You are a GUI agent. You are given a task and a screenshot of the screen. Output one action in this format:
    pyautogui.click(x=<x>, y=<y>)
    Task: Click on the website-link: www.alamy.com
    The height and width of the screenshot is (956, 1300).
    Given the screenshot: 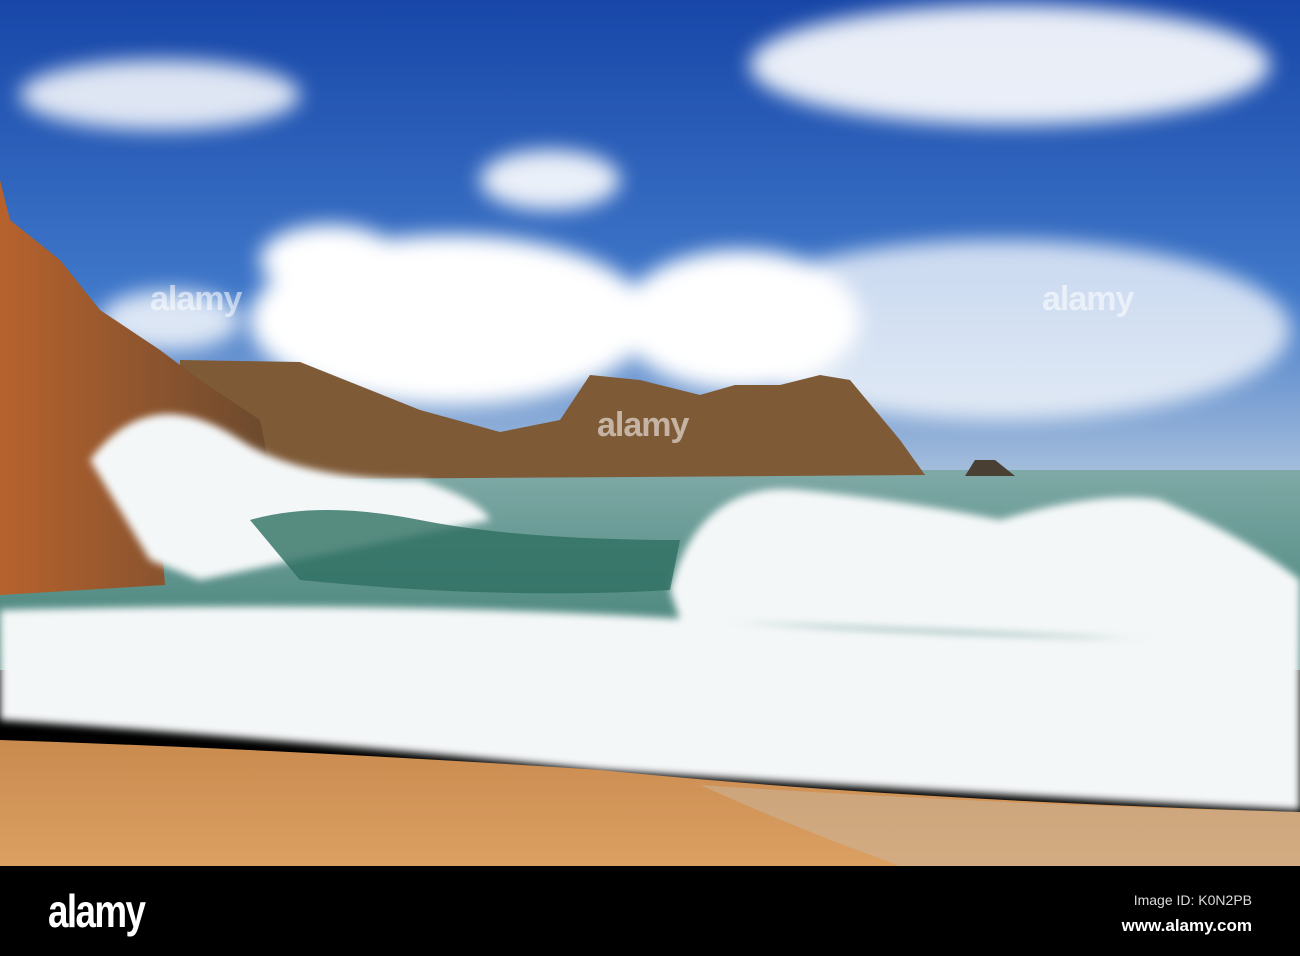 What is the action you would take?
    pyautogui.click(x=1187, y=926)
    